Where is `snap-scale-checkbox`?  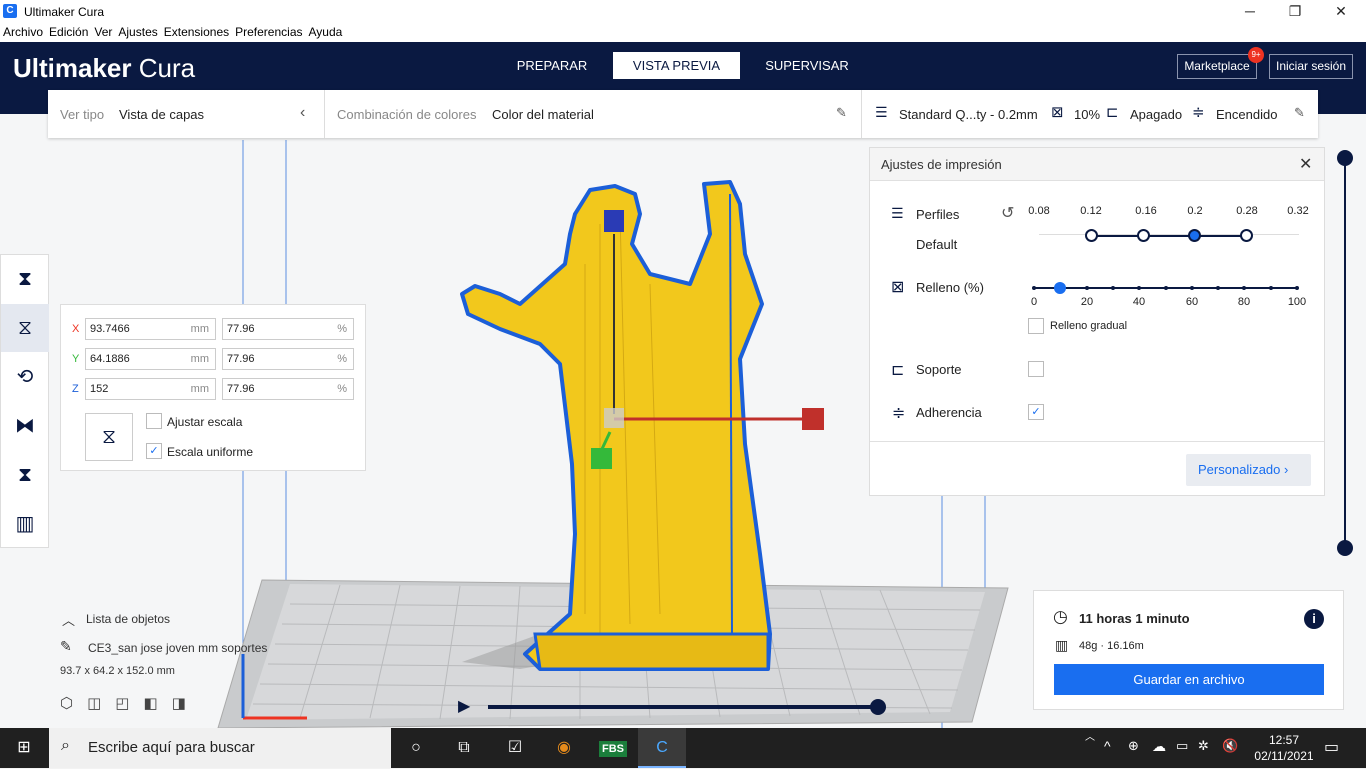
snap-scale-checkbox is located at coordinates (154, 421).